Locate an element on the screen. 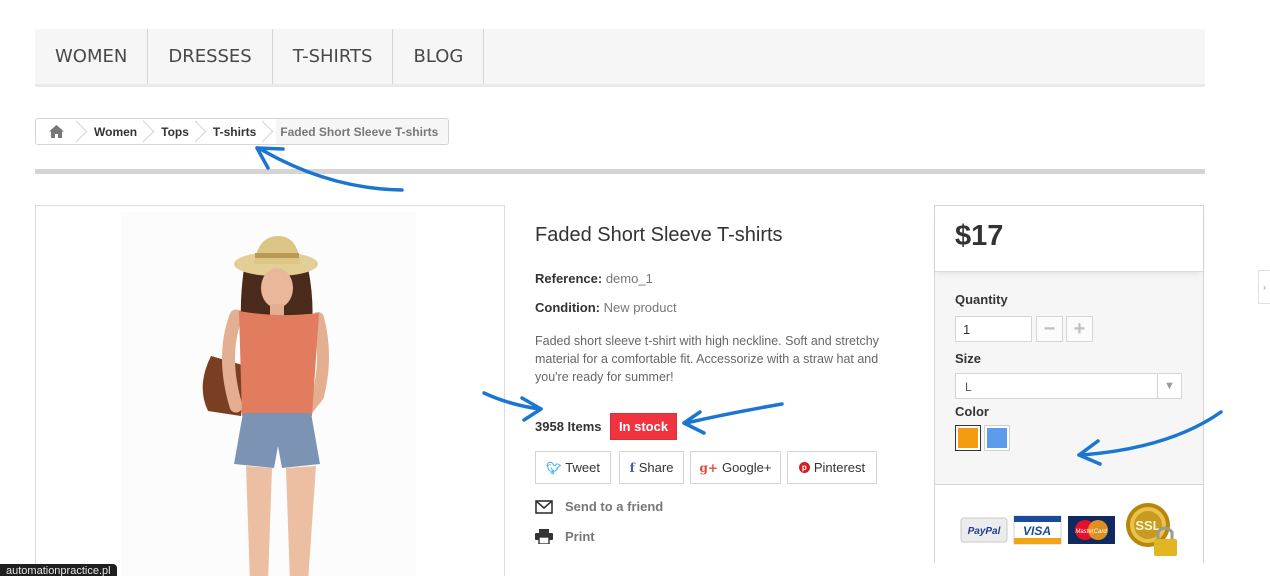 The width and height of the screenshot is (1270, 576). status-bar-url: automationpractice.pl is located at coordinates (58, 570).